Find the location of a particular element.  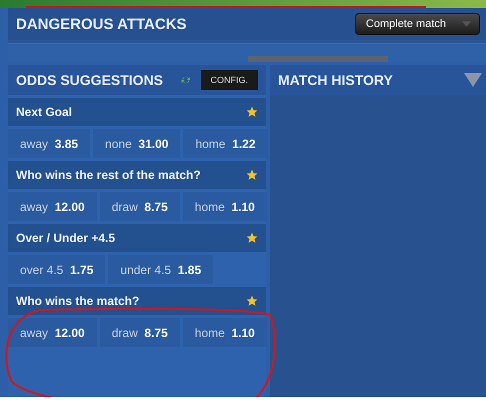

market-title: Next Goal is located at coordinates (44, 112).